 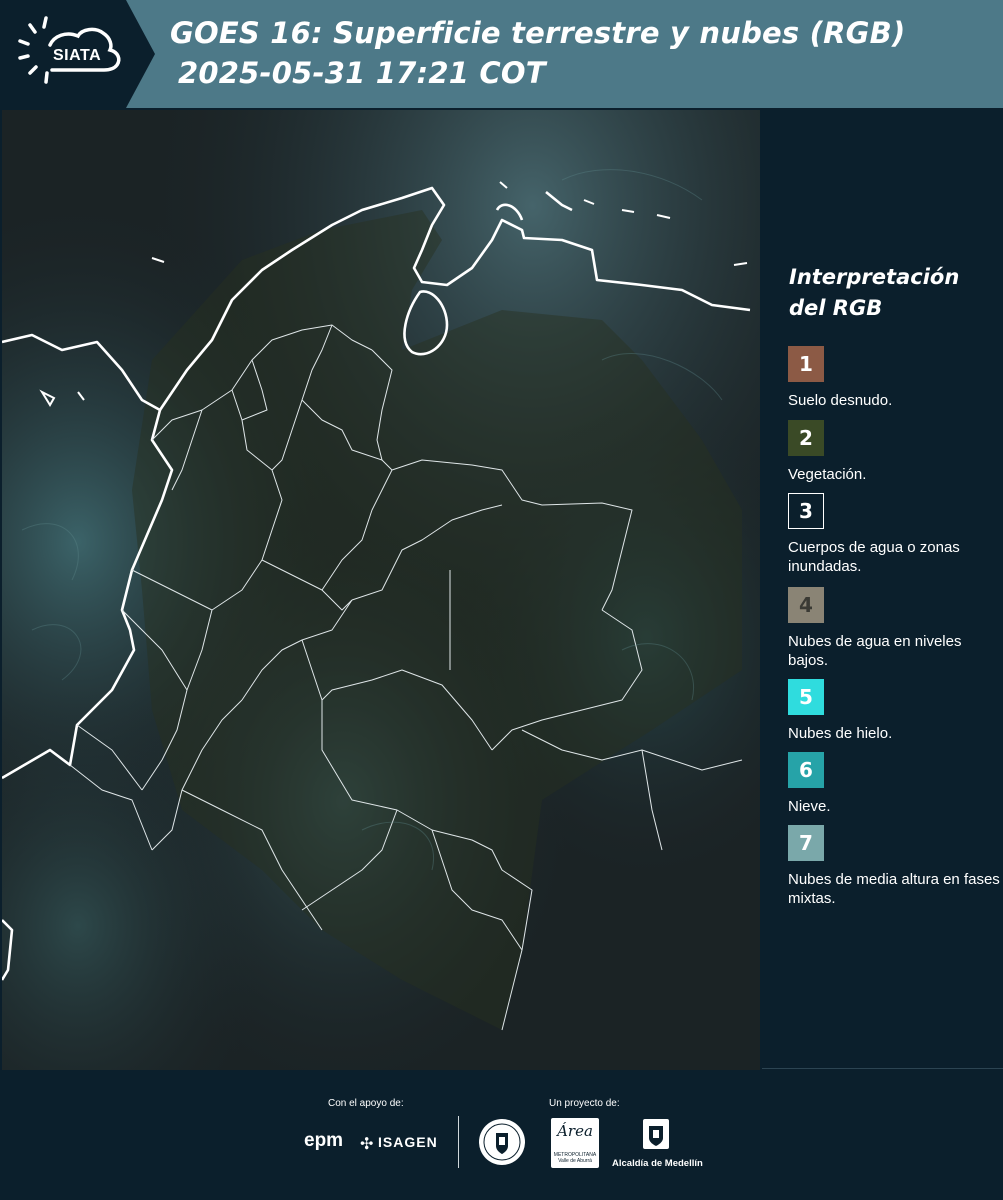 I want to click on legend-swatch: 4, so click(x=806, y=605).